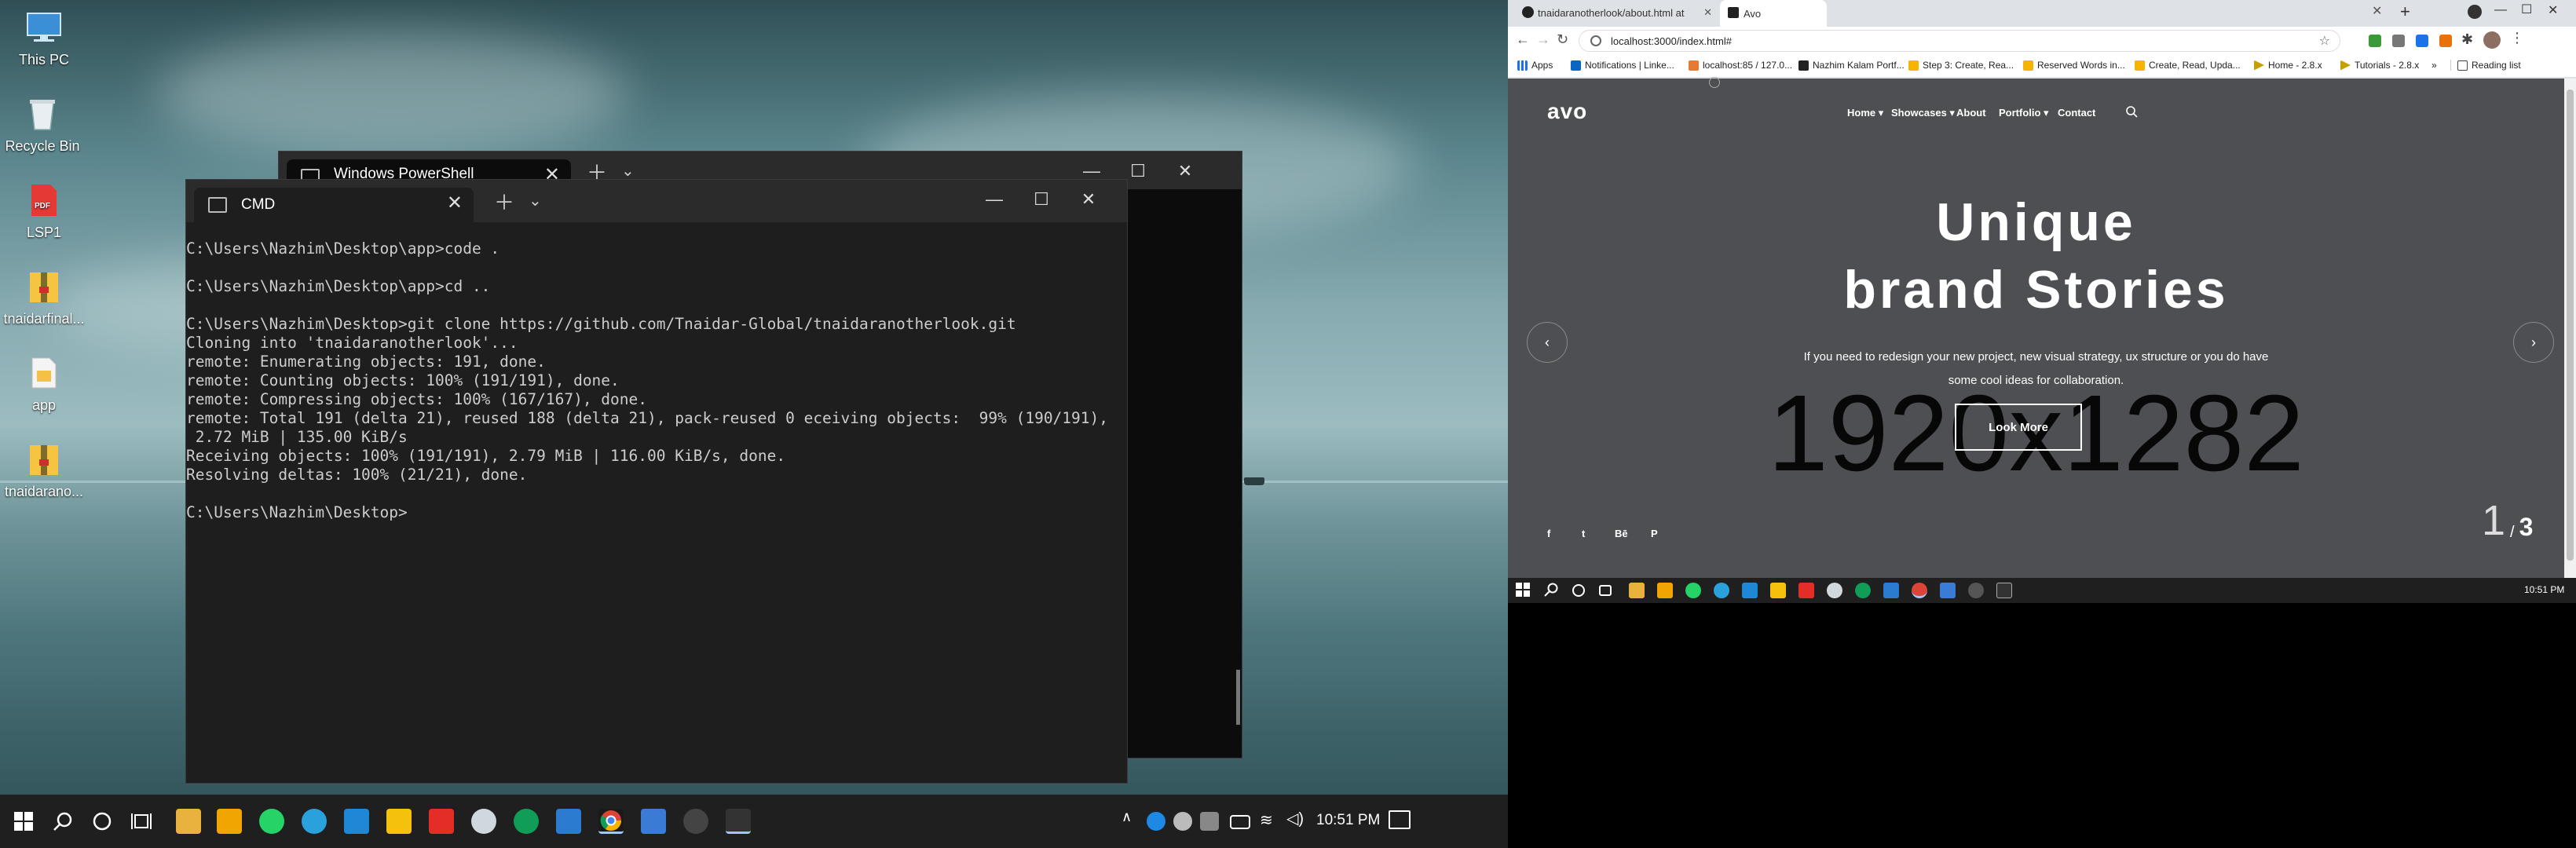 Image resolution: width=2576 pixels, height=848 pixels. I want to click on reading-list: Reading list, so click(2486, 65).